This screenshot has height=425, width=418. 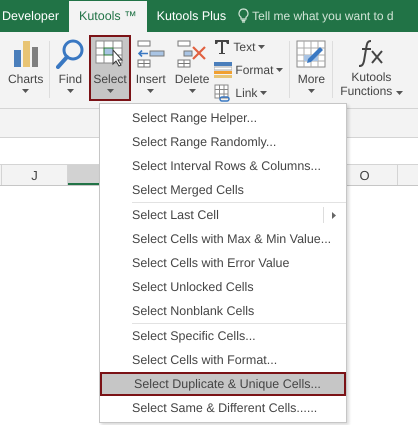 I want to click on insert-cells-icon, so click(x=150, y=54).